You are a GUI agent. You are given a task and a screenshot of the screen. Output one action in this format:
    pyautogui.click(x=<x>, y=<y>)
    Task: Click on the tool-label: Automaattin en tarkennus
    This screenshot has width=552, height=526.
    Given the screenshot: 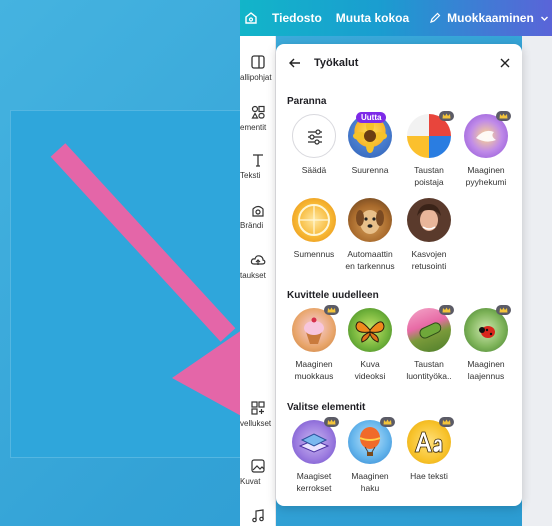 What is the action you would take?
    pyautogui.click(x=370, y=260)
    